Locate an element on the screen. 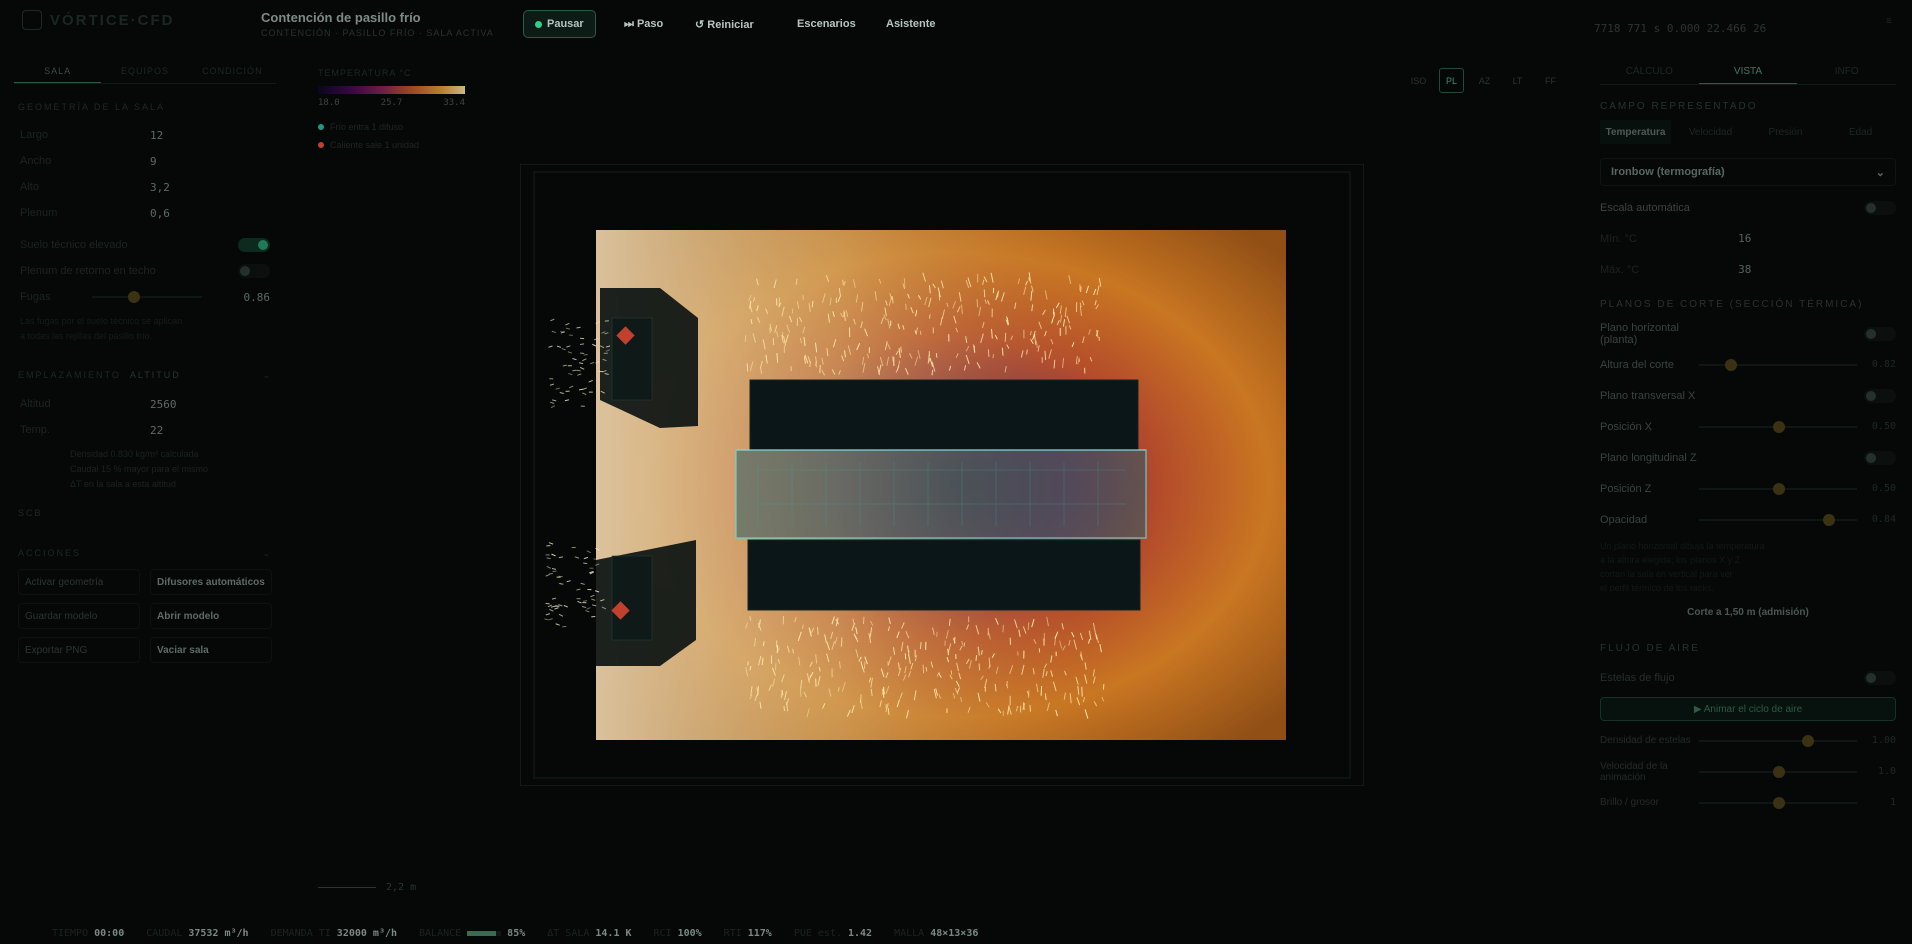 The image size is (1912, 944). min-input: 16 is located at coordinates (1817, 238).